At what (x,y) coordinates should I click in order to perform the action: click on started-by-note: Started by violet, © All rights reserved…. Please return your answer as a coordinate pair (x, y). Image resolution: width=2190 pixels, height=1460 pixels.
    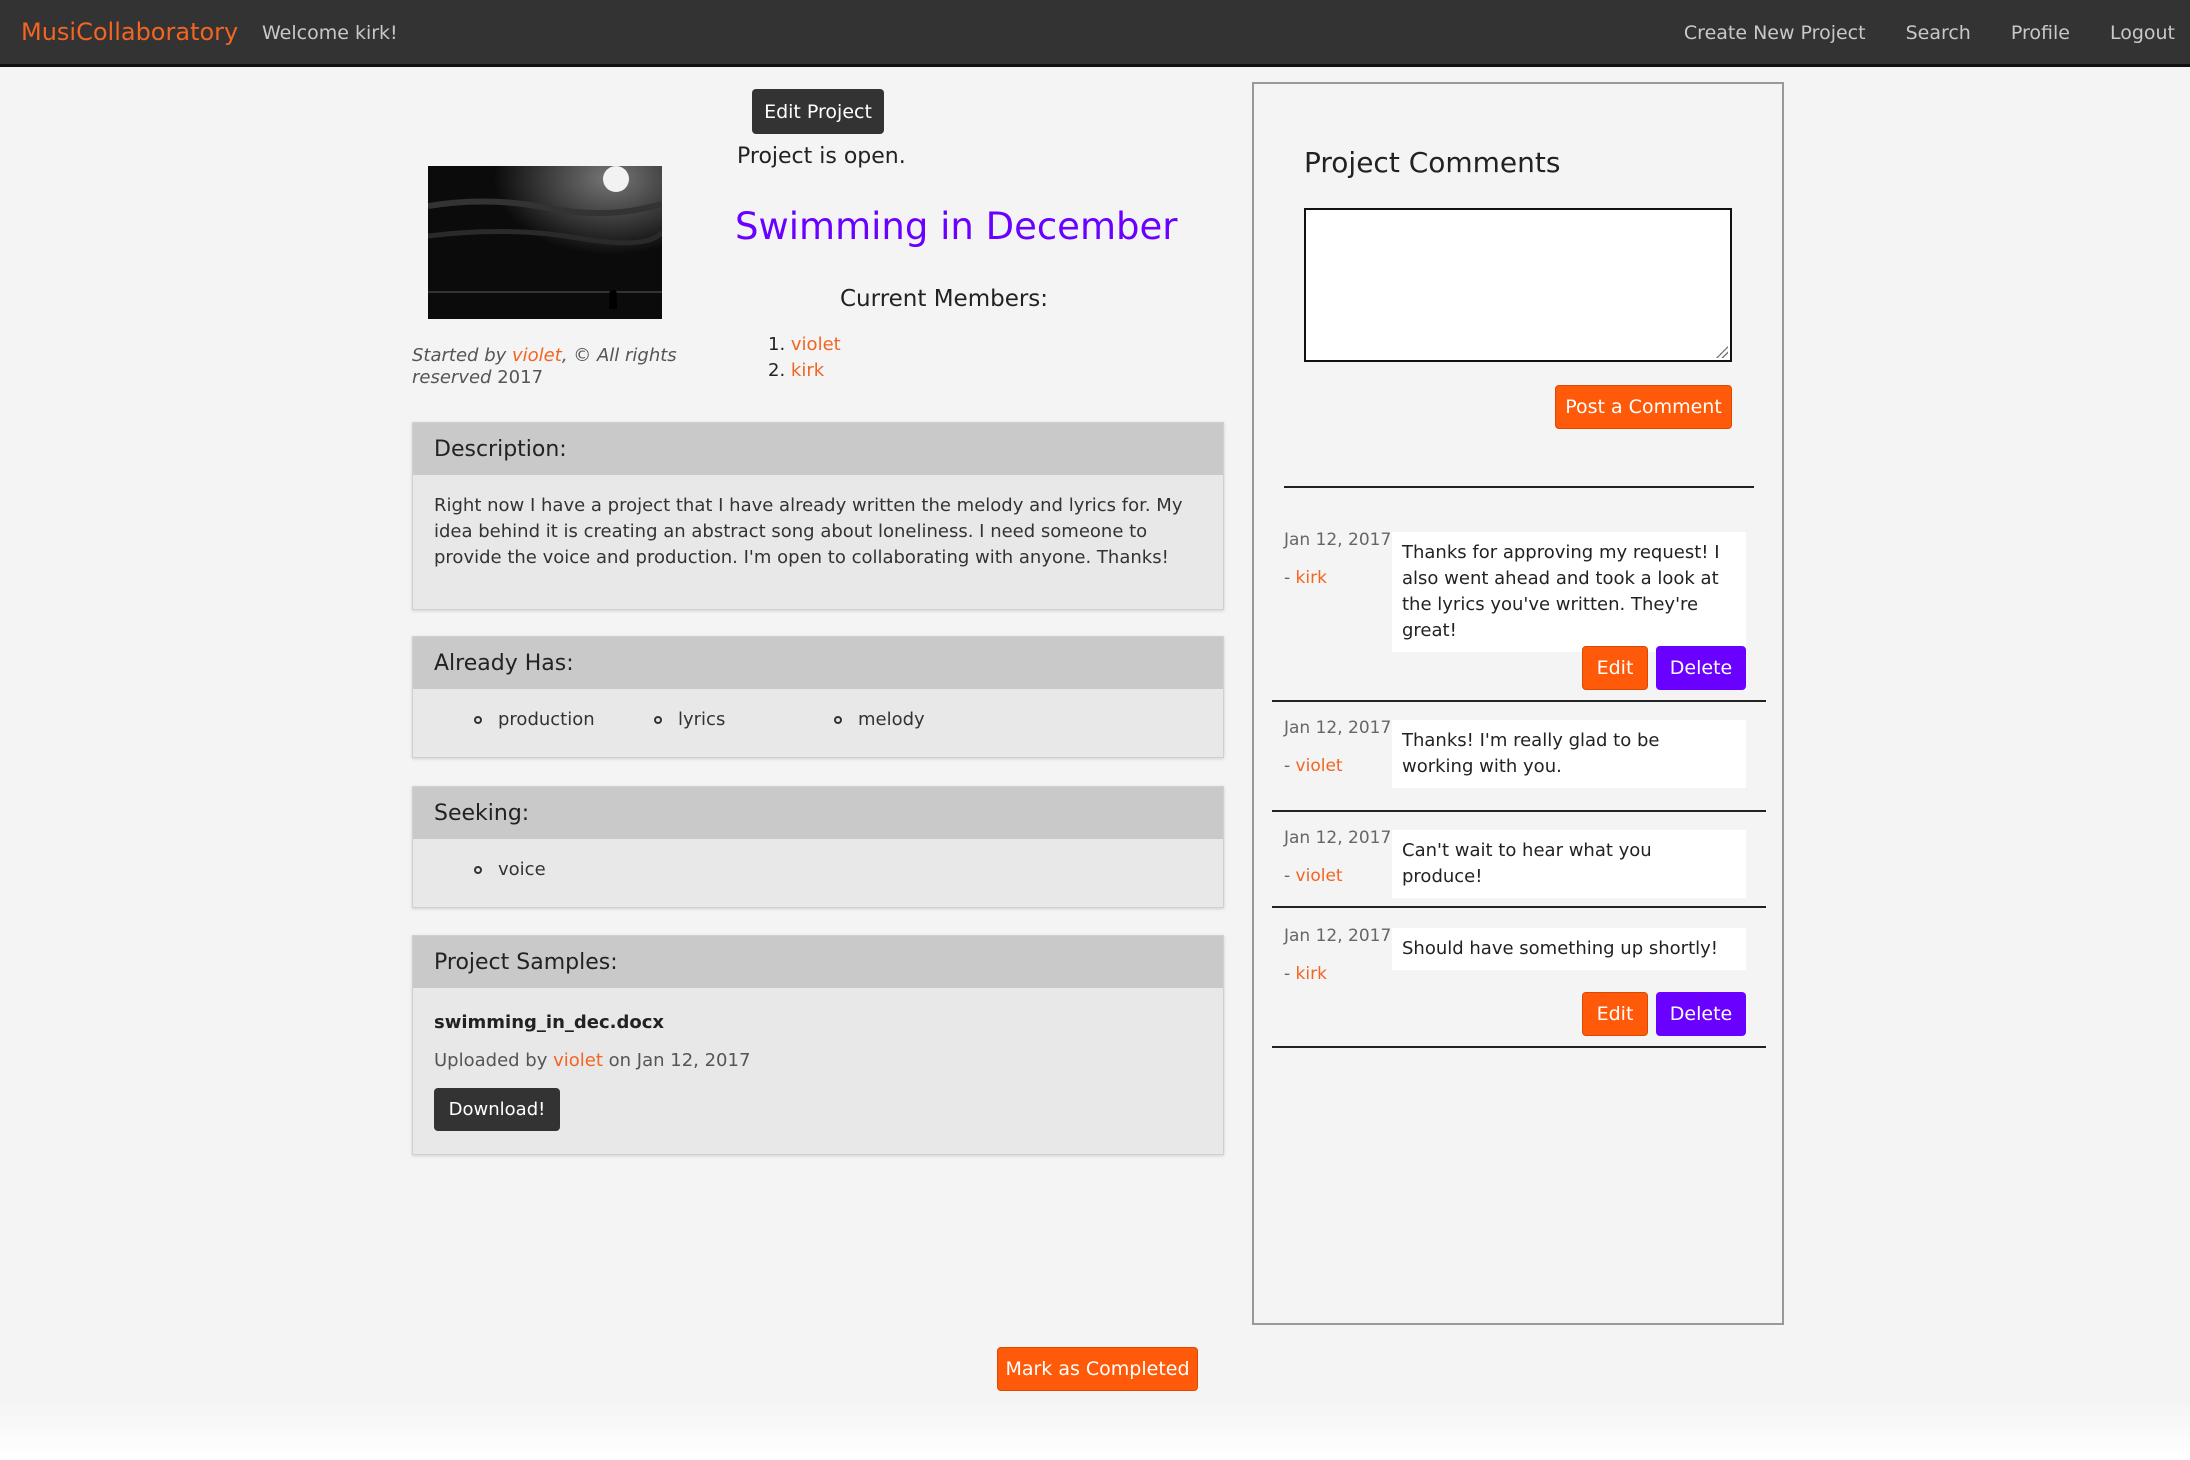
    Looking at the image, I should click on (544, 366).